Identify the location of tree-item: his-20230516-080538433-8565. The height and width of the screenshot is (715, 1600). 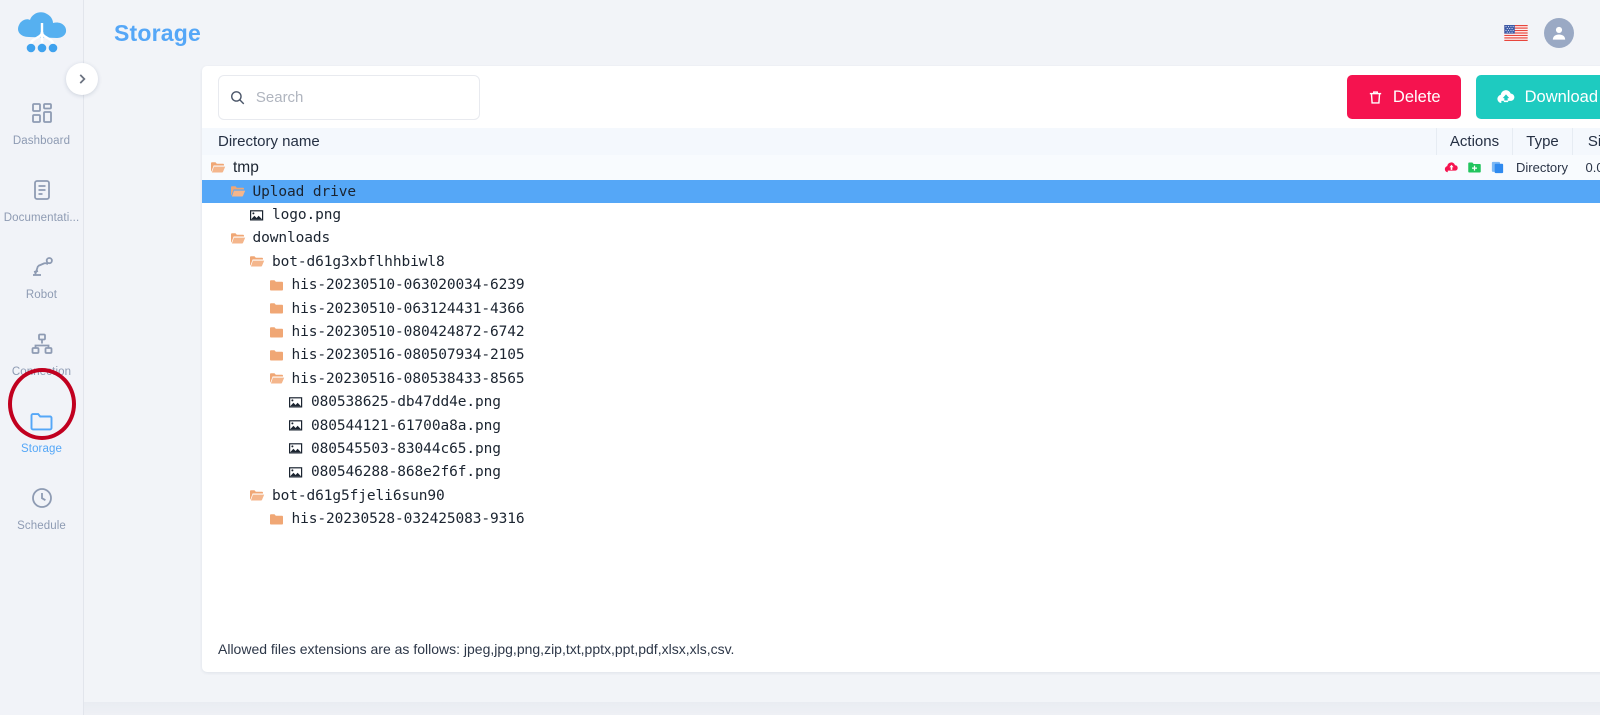
(819, 379).